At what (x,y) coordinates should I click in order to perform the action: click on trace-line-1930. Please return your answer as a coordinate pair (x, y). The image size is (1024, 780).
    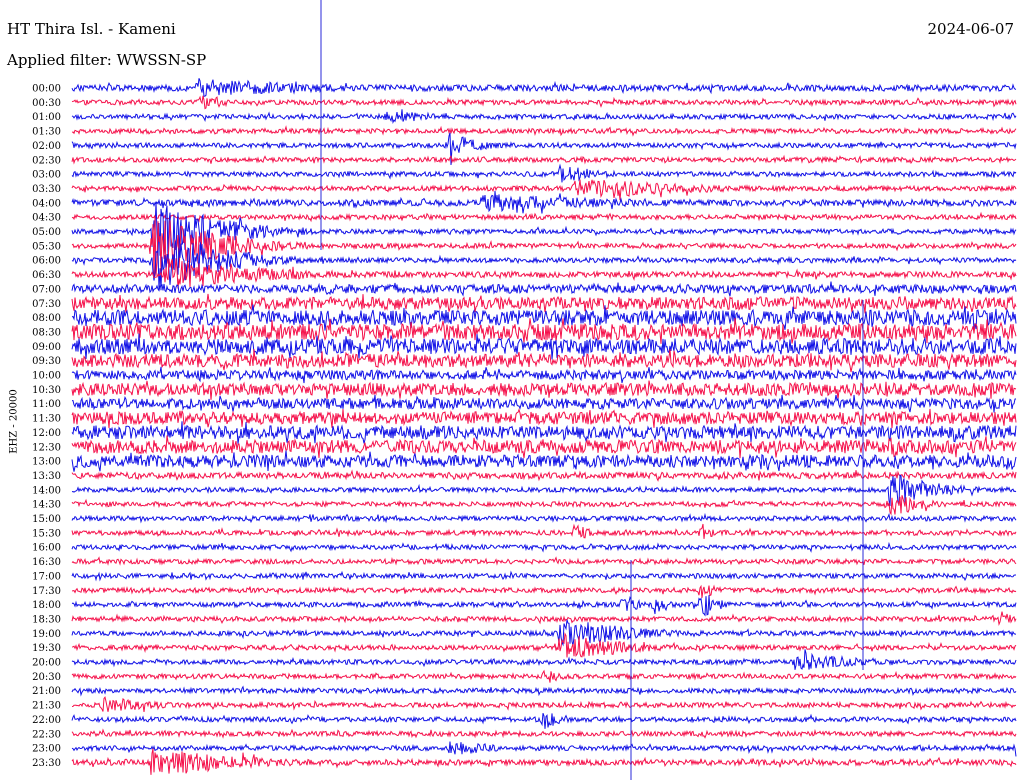
    Looking at the image, I should click on (544, 645).